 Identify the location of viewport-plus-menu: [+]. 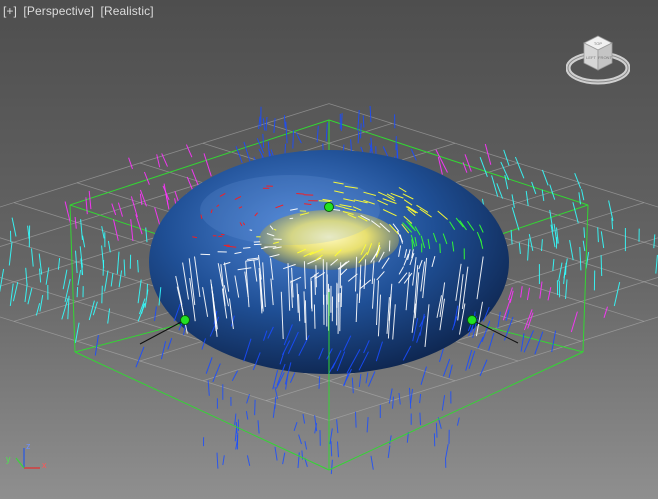
(10, 11).